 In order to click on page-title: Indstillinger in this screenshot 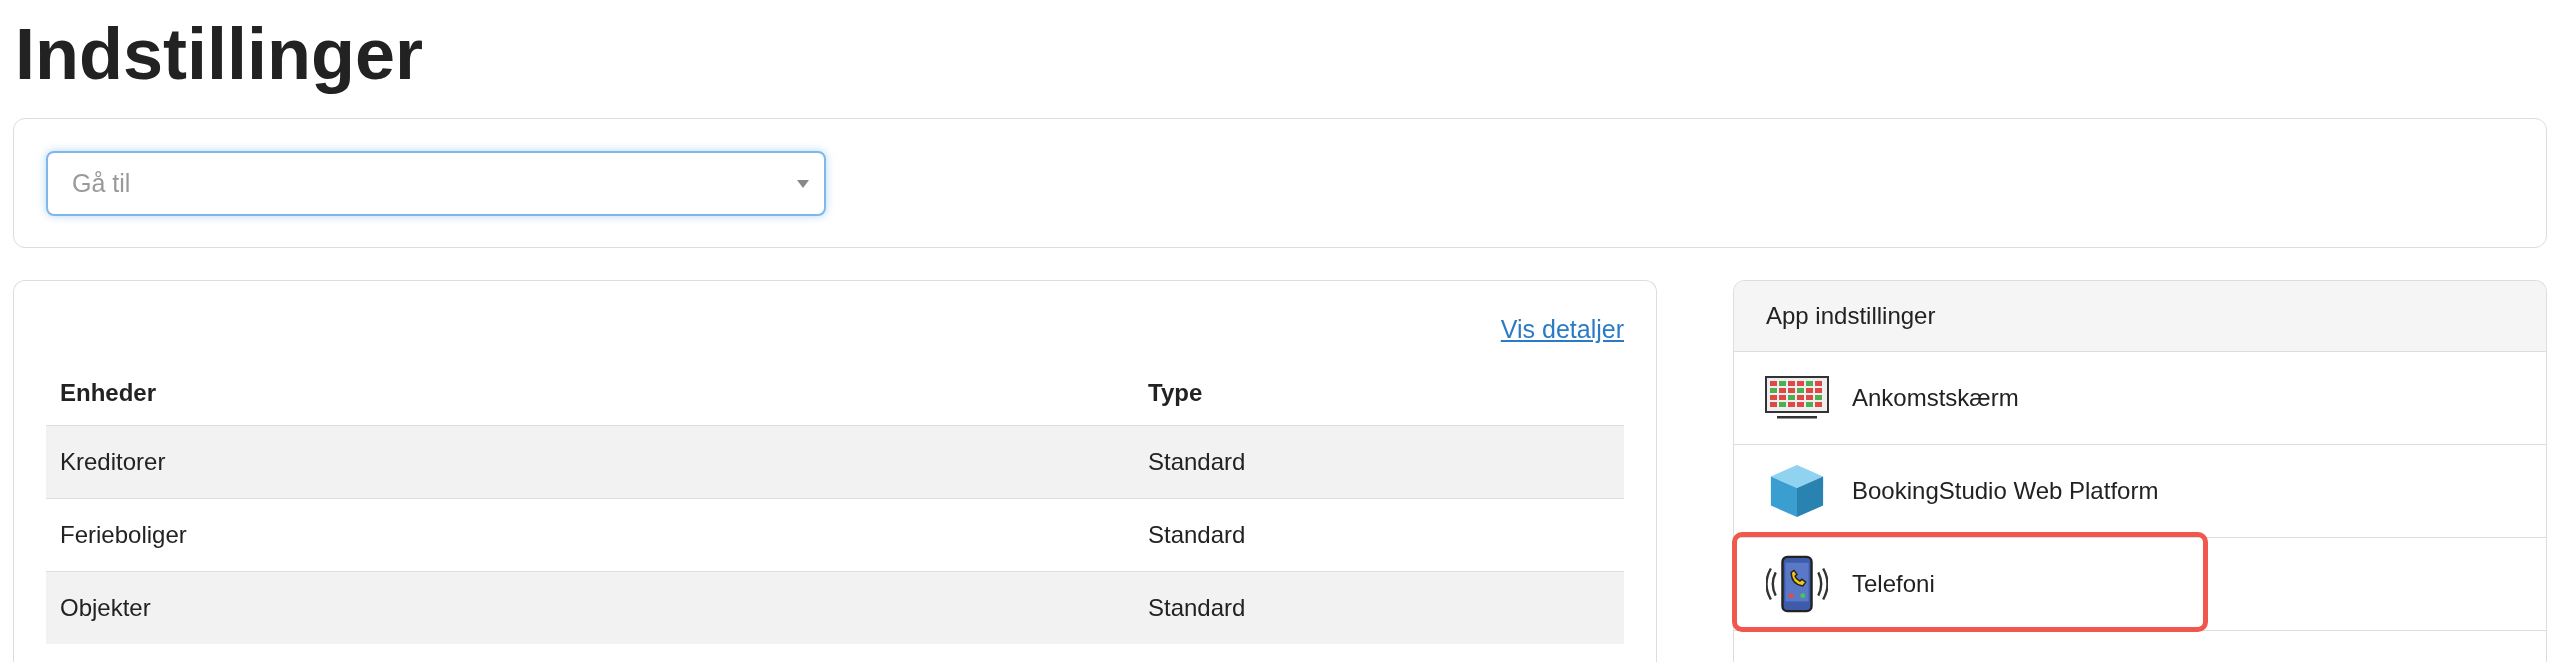, I will do `click(219, 54)`.